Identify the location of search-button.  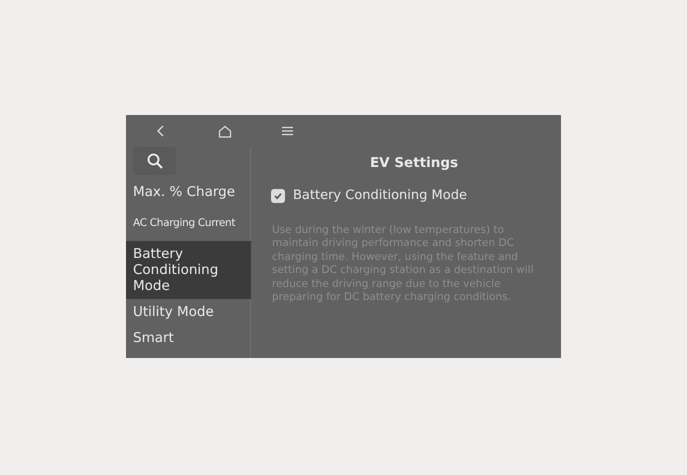
(154, 161).